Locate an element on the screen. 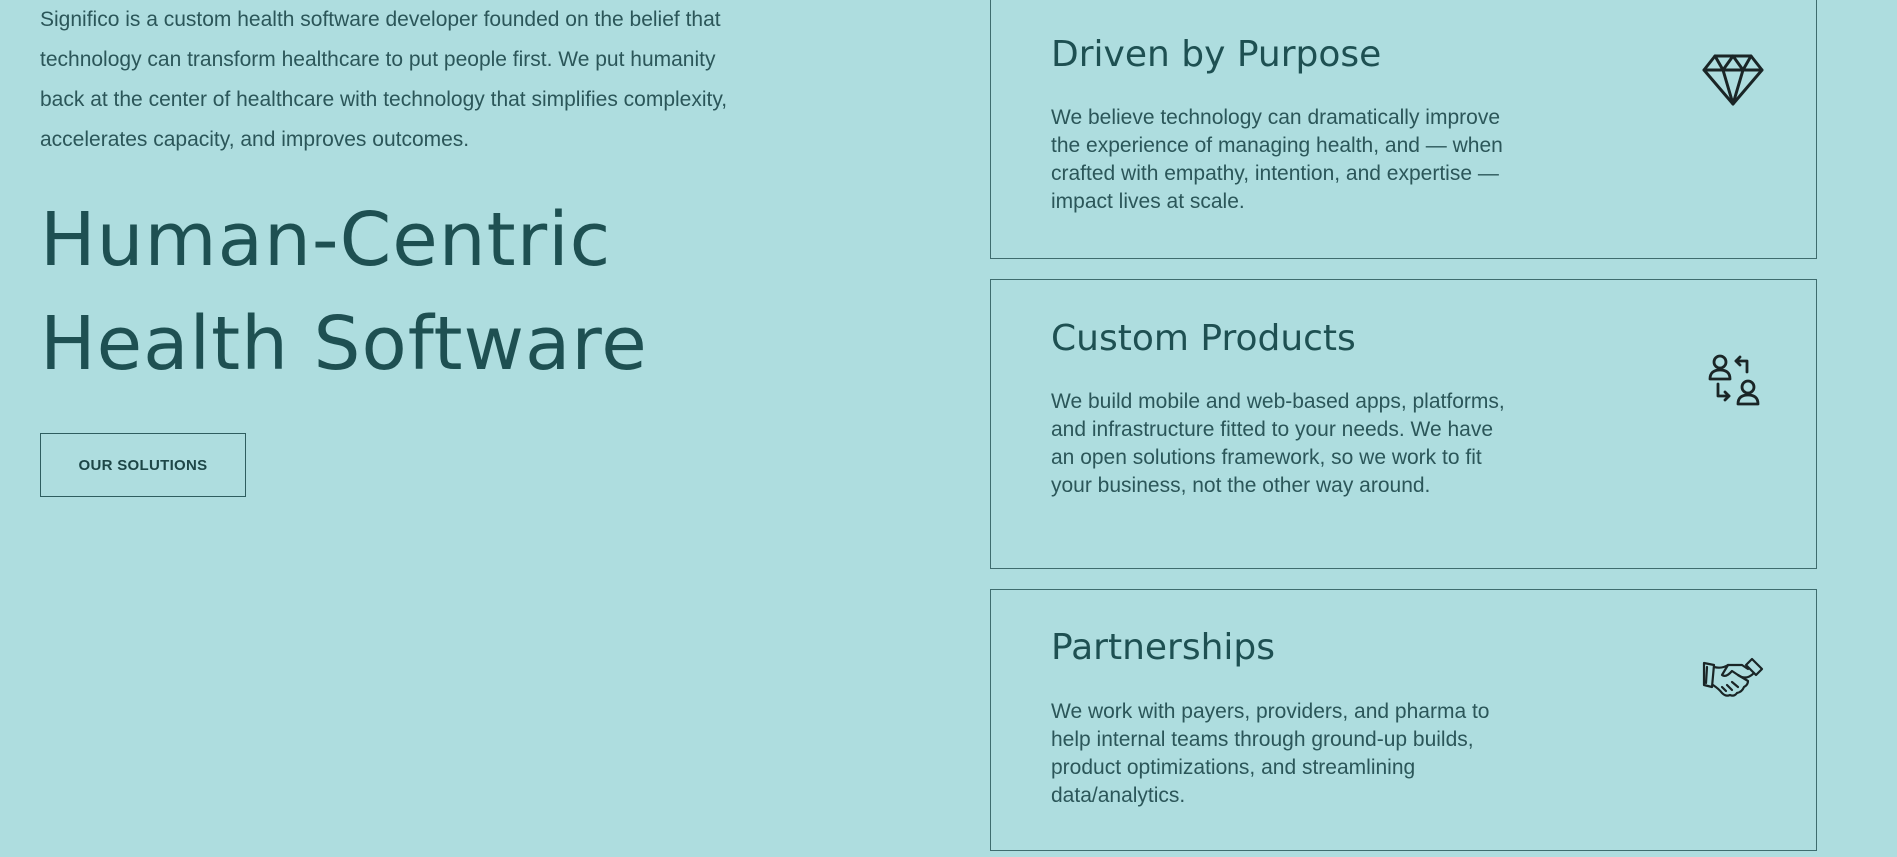 This screenshot has width=1897, height=857. our-solutions-button: OUR SOLUTIONS is located at coordinates (143, 465).